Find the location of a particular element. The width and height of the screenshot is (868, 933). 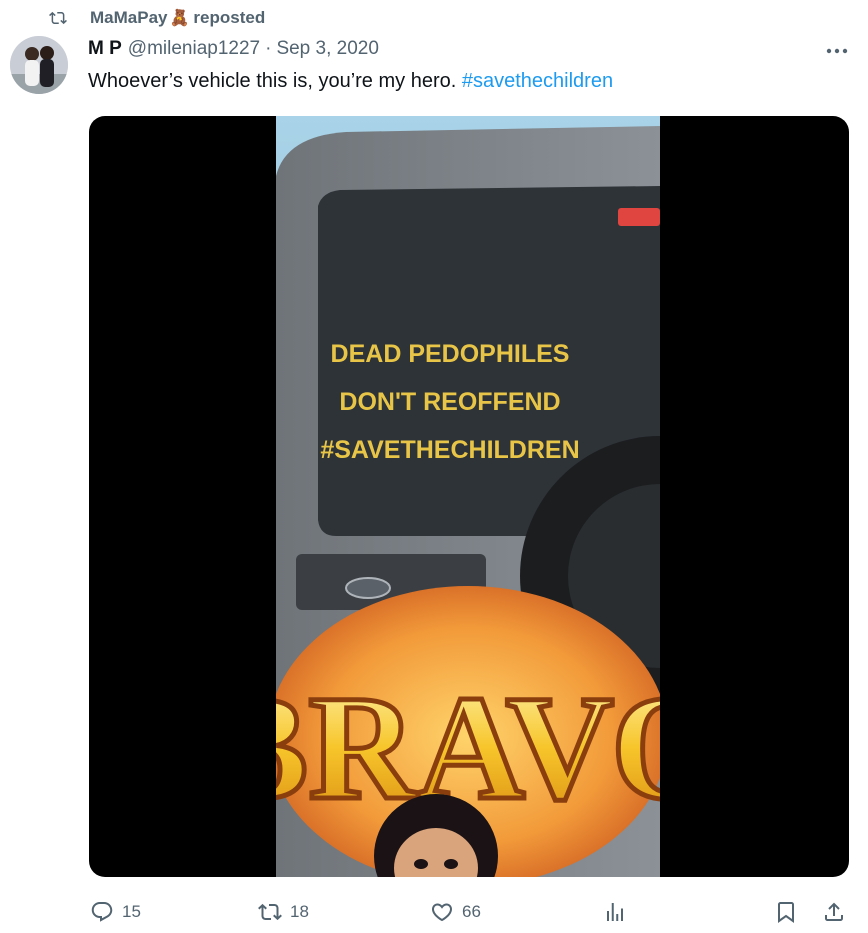

decal-line-1: DEAD PEDOPHILES is located at coordinates (450, 354).